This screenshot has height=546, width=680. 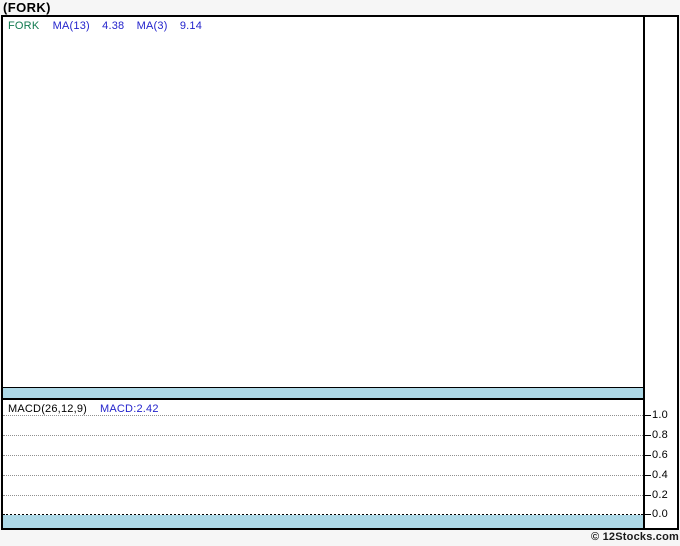 What do you see at coordinates (323, 435) in the screenshot?
I see `gridline-0.8` at bounding box center [323, 435].